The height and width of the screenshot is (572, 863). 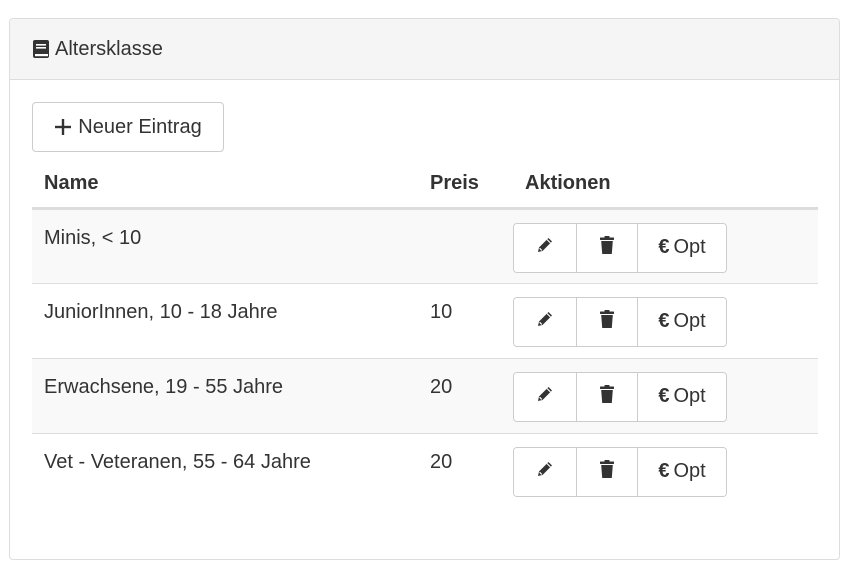 What do you see at coordinates (109, 48) in the screenshot?
I see `panel-title: Altersklasse` at bounding box center [109, 48].